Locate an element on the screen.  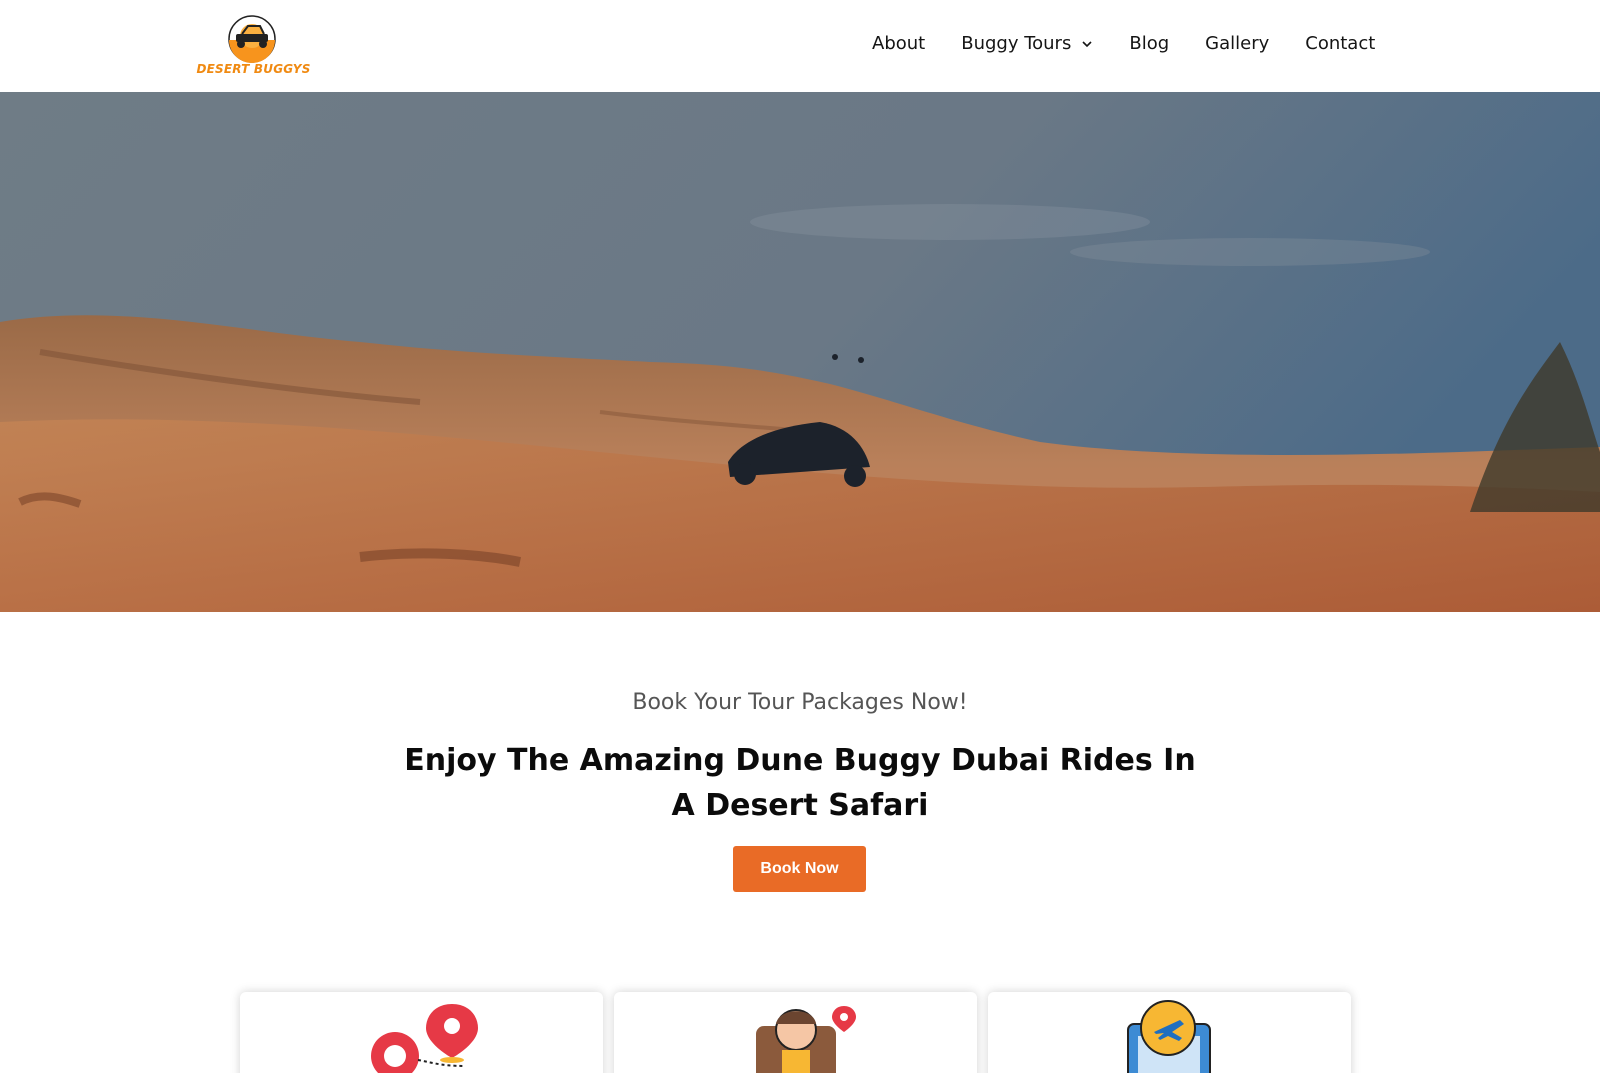
nav-buggy-tours: Buggy Tours is located at coordinates (1027, 43).